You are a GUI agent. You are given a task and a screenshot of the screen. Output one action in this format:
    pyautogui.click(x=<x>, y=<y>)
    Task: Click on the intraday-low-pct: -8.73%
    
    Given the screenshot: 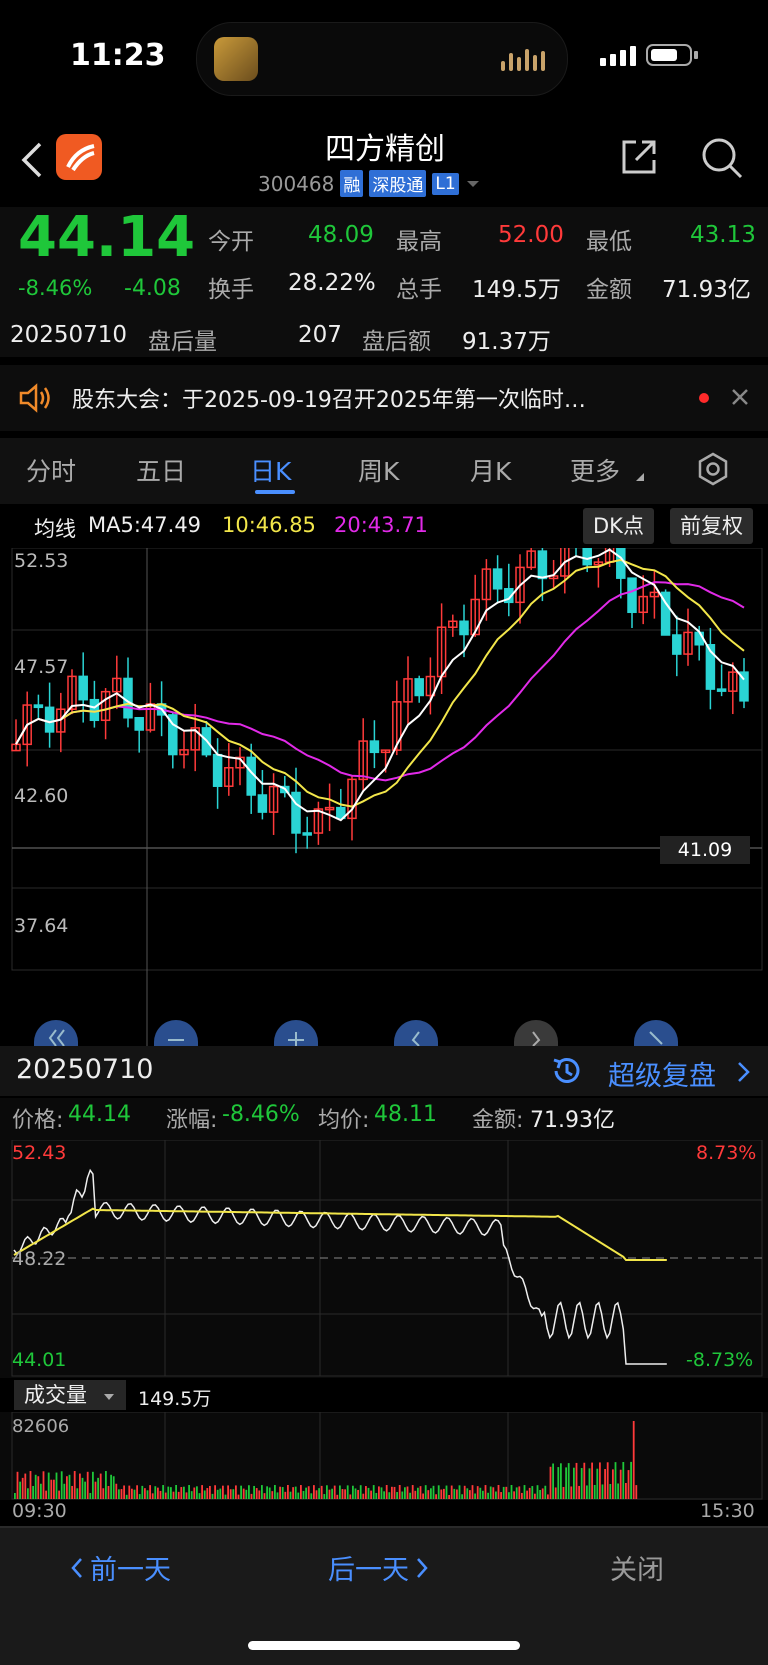 What is the action you would take?
    pyautogui.click(x=720, y=1360)
    